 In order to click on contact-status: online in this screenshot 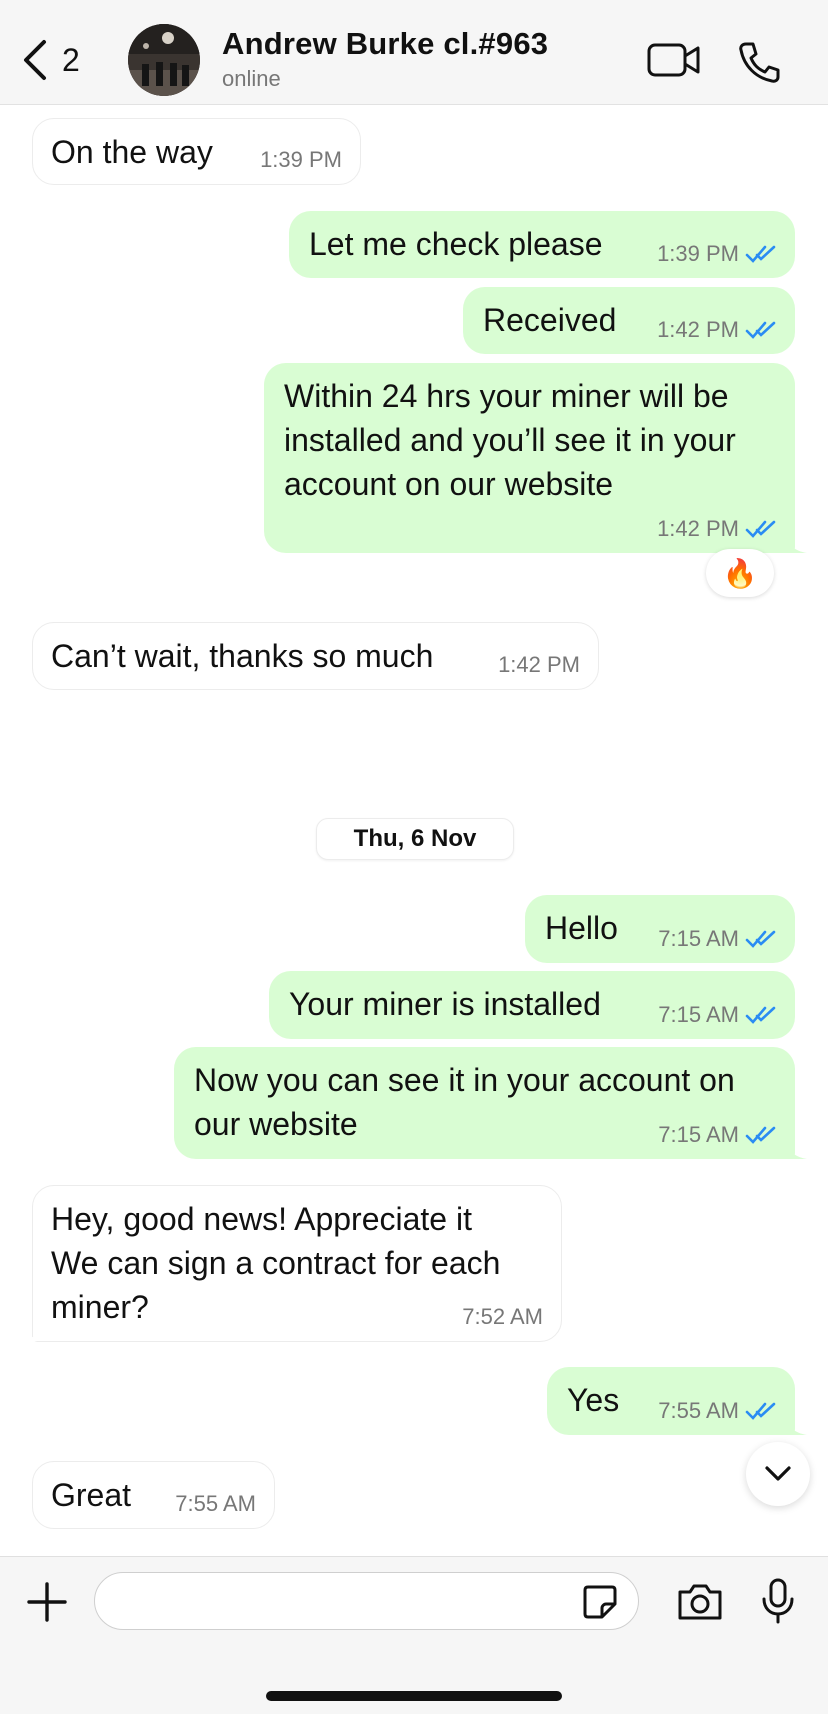, I will do `click(251, 78)`.